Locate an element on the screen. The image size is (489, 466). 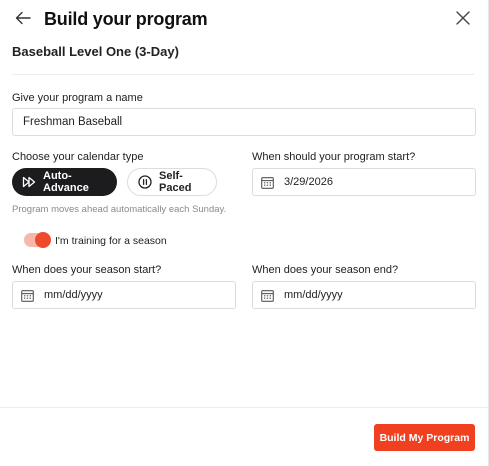
close-icon is located at coordinates (463, 20).